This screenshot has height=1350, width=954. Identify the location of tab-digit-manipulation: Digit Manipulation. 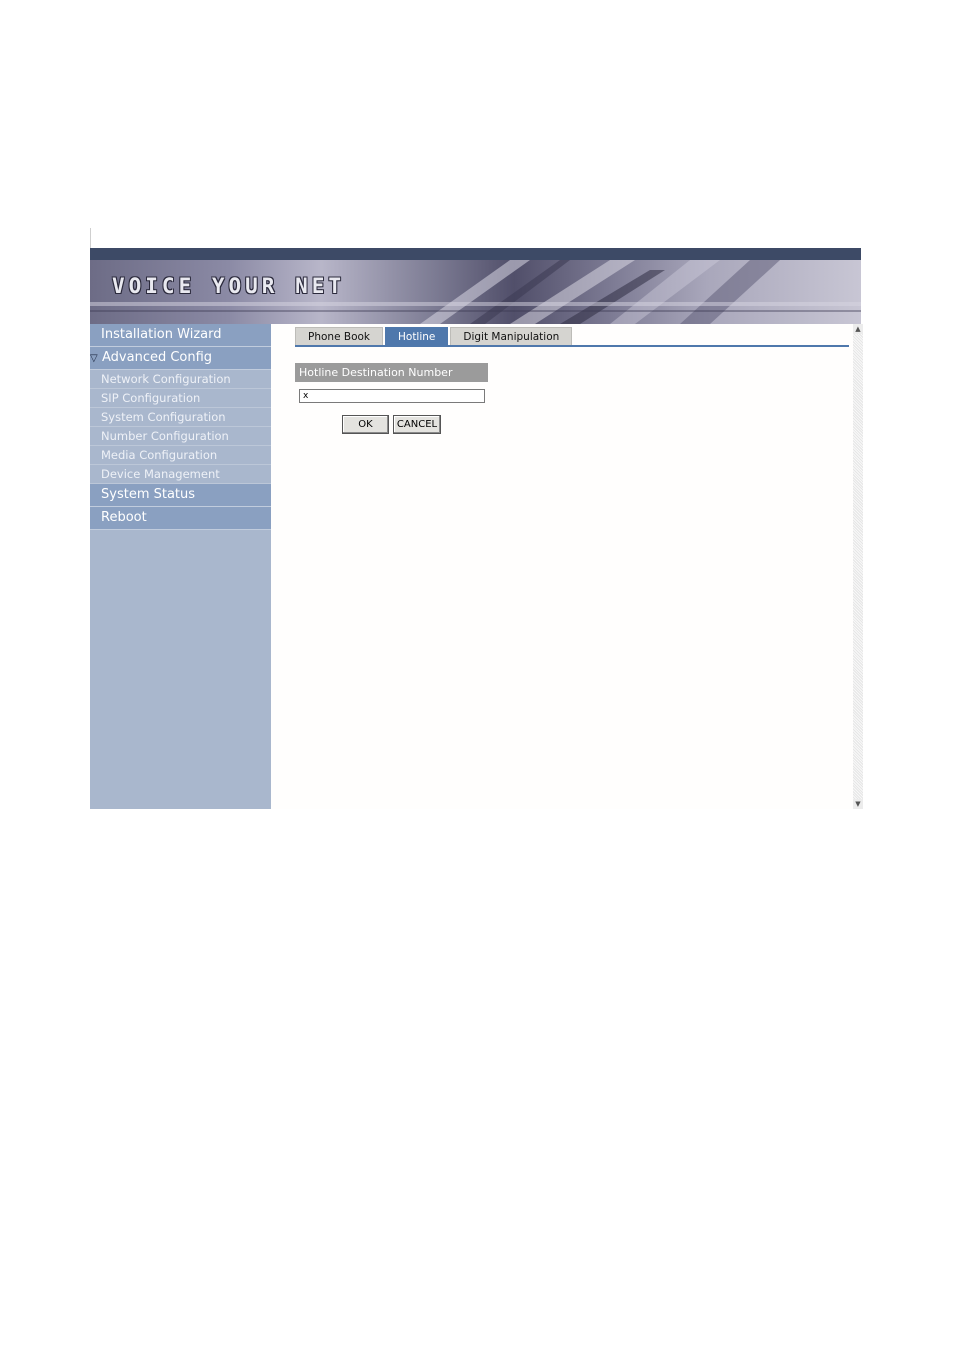
(511, 336).